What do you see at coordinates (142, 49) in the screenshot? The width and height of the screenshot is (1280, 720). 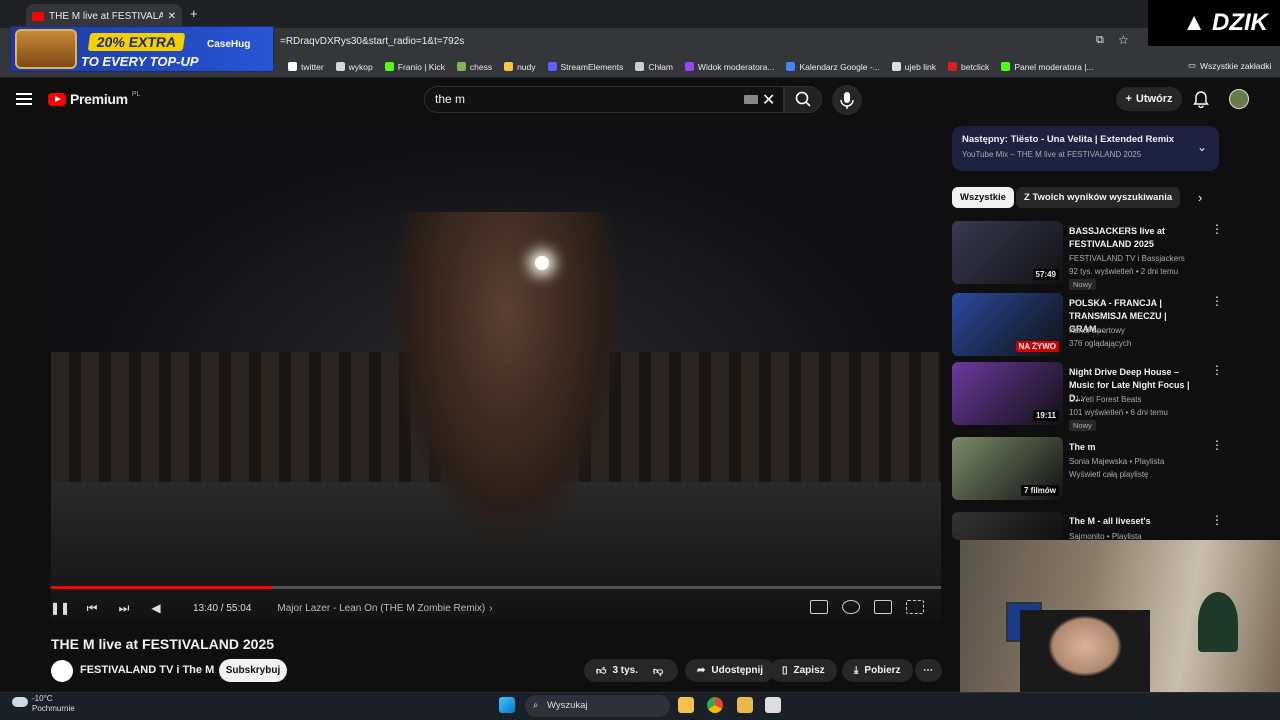 I see `ad-overlay: 20% EXTRA TO EVERY TOP-UP CaseHug` at bounding box center [142, 49].